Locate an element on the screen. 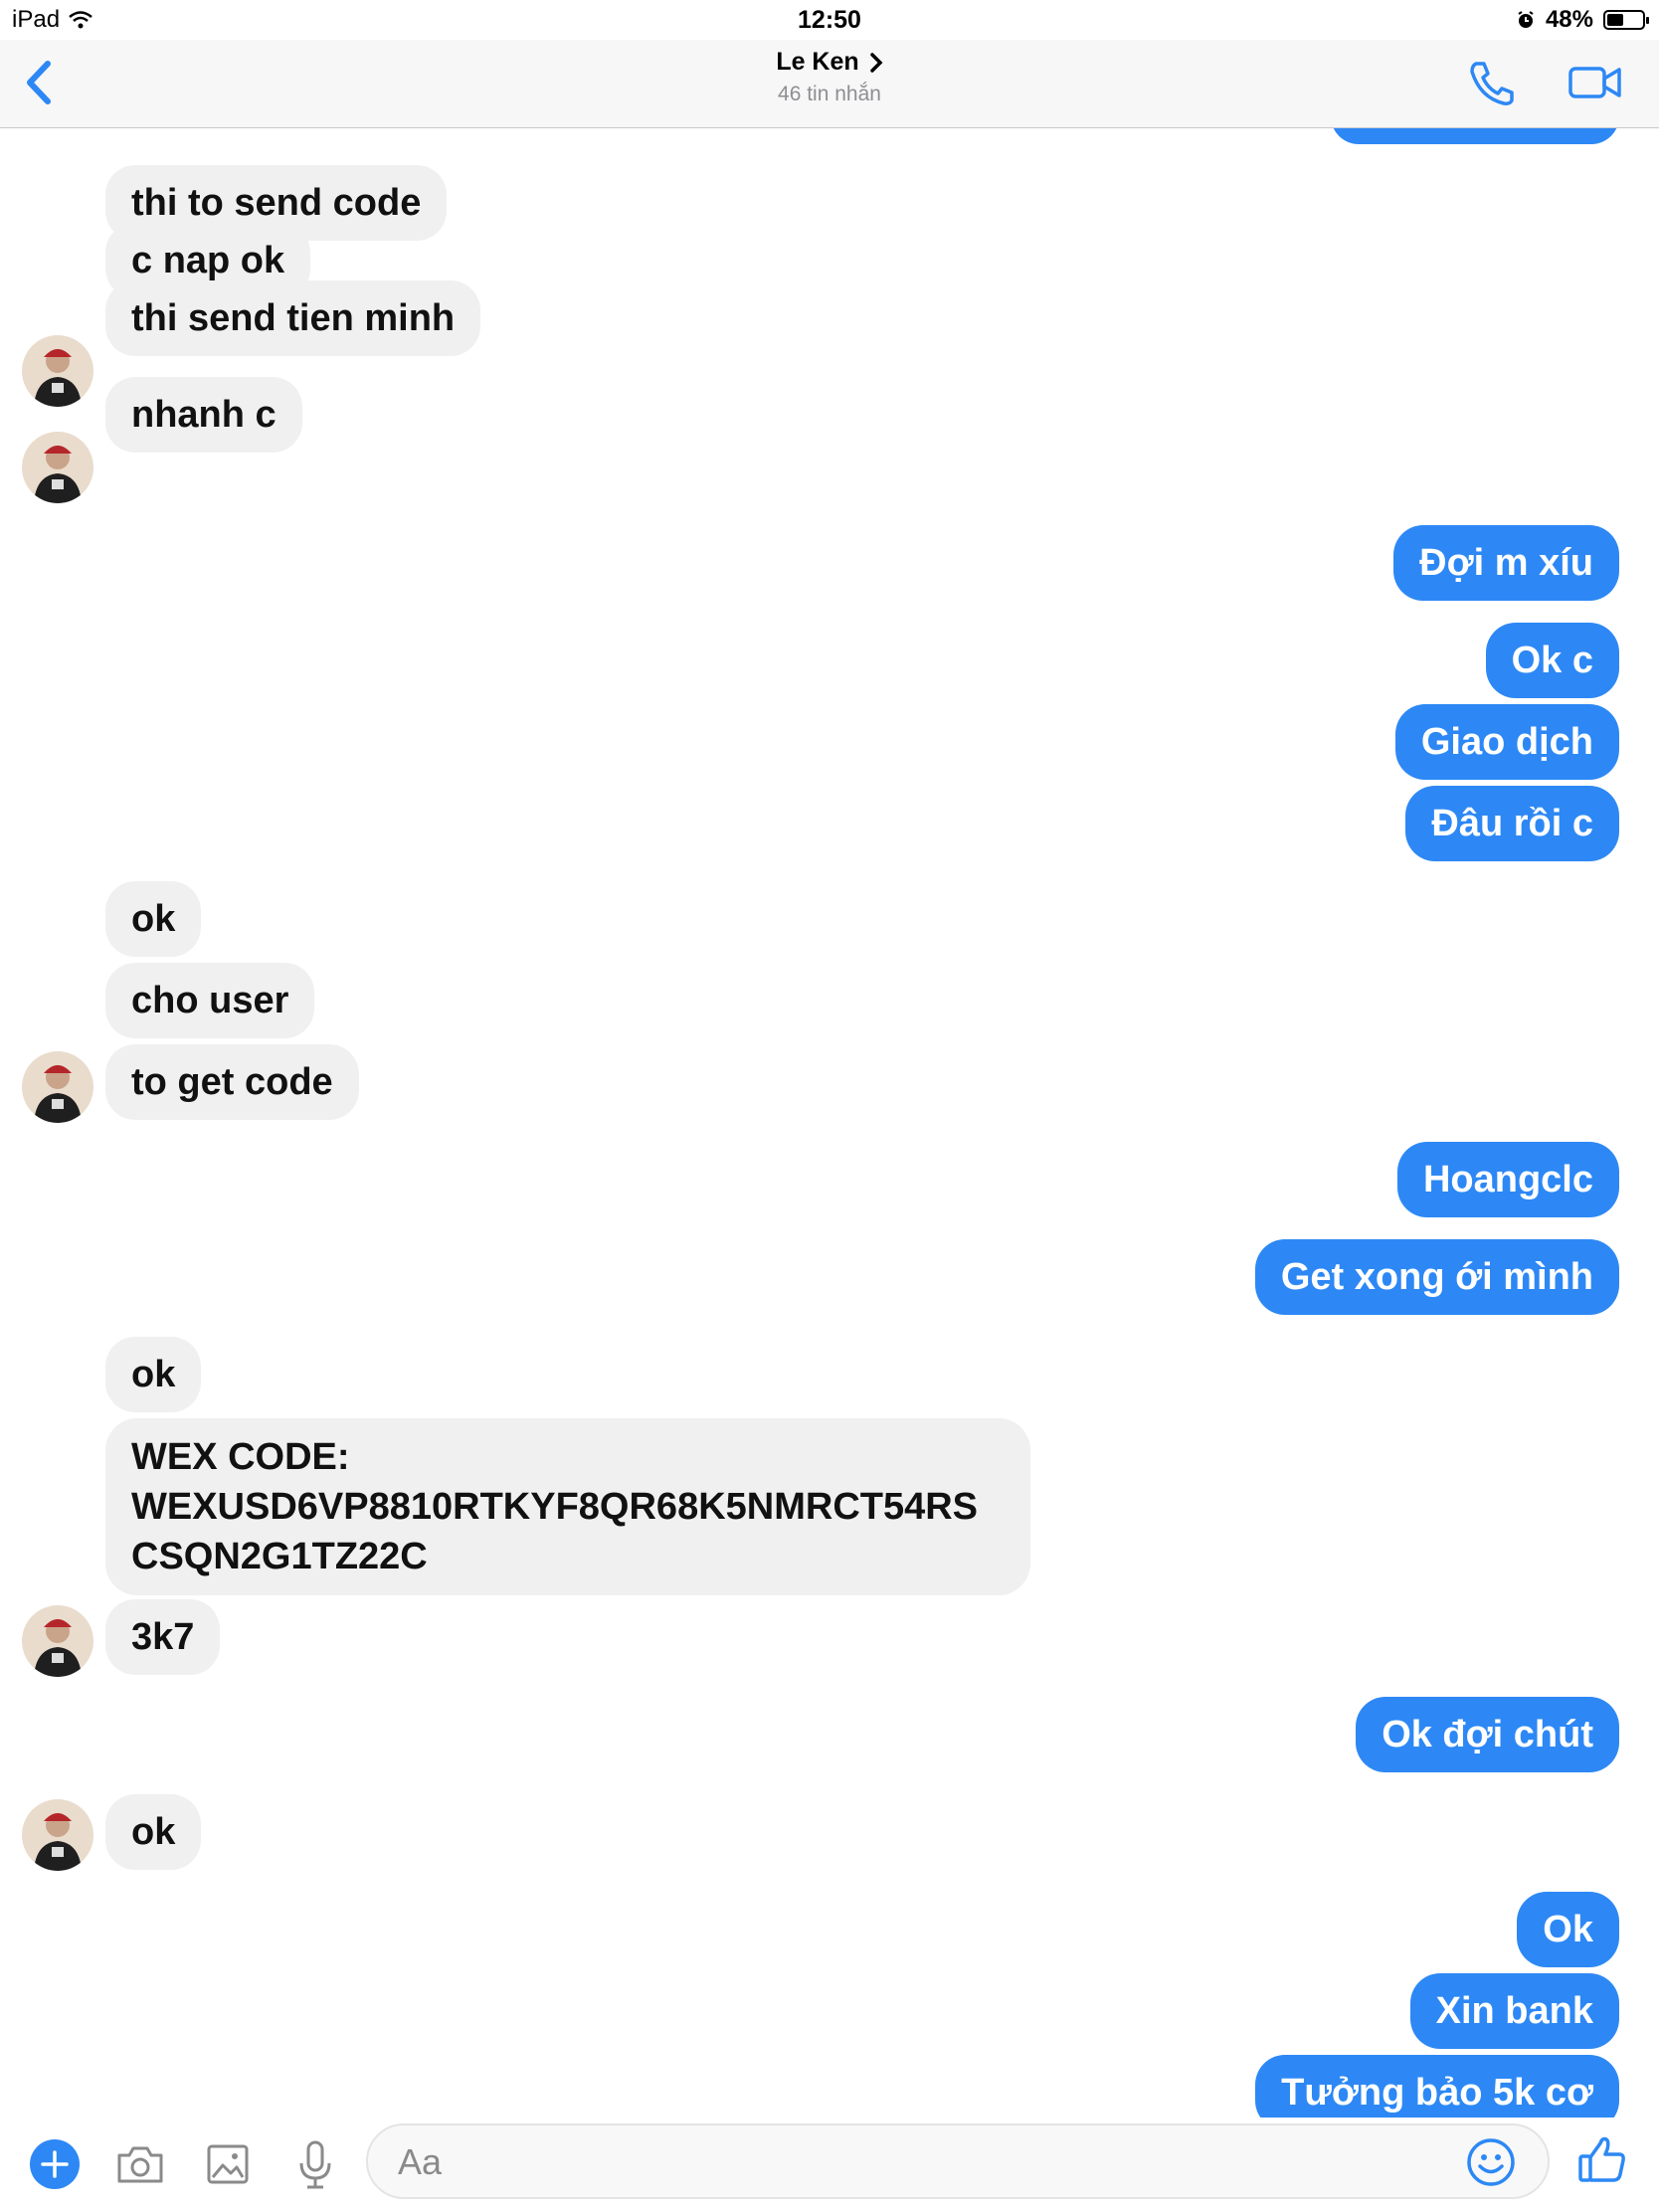  battery-icon is located at coordinates (1626, 20).